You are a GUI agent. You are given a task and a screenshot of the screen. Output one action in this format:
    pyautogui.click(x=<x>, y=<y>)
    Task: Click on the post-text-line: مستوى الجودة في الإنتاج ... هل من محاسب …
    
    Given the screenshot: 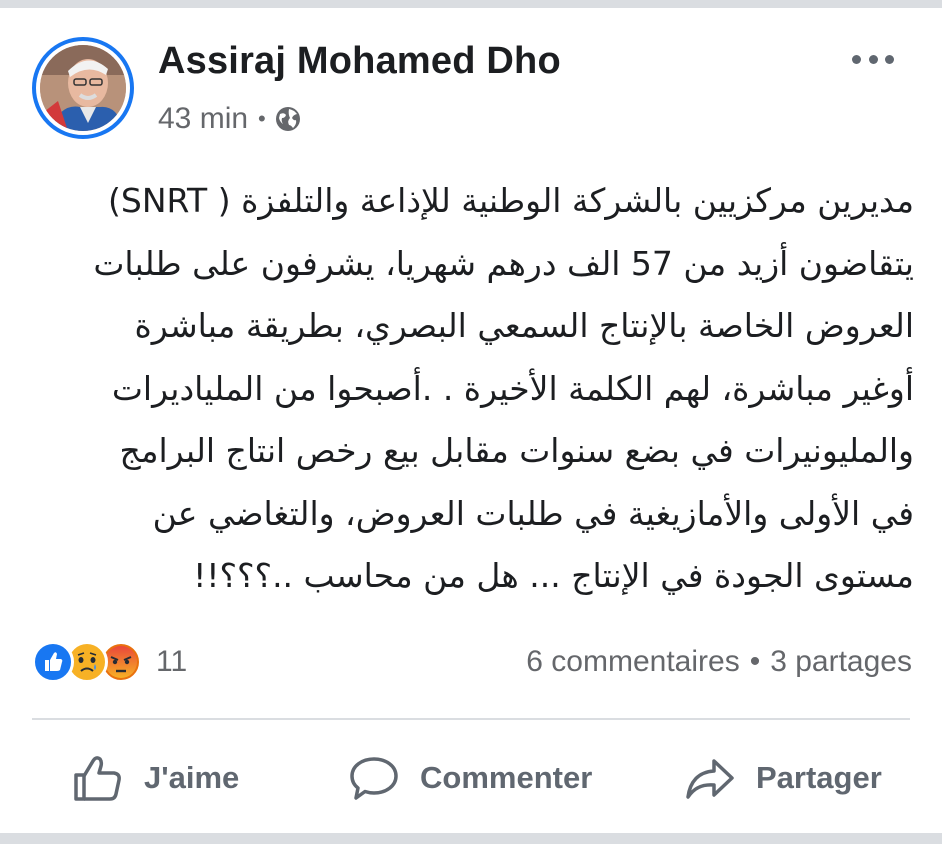 What is the action you would take?
    pyautogui.click(x=553, y=575)
    